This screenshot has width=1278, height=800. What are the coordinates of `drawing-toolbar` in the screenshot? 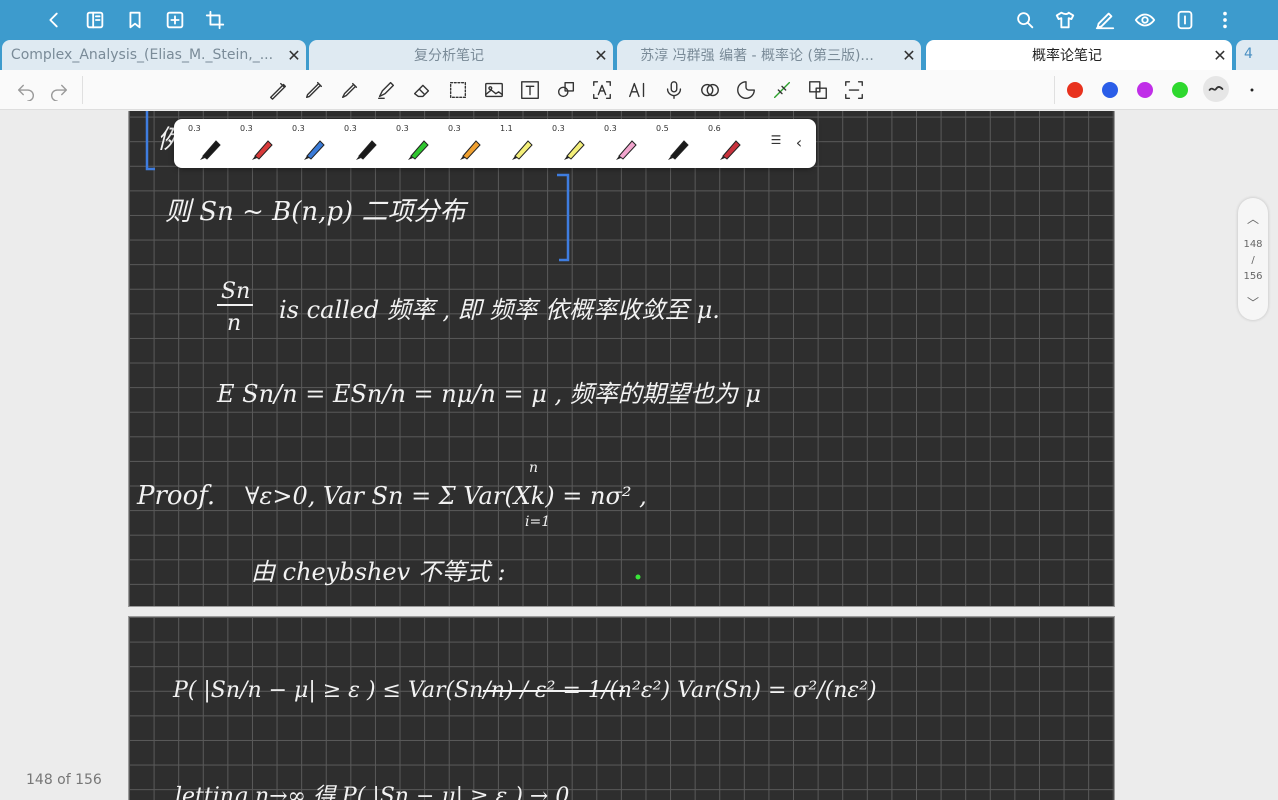 It's located at (639, 90).